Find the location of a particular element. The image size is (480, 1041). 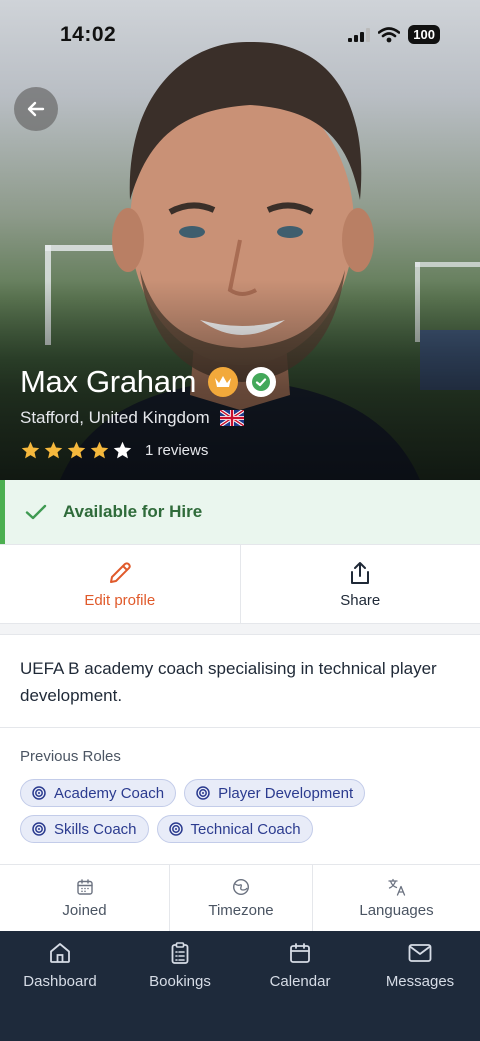

previous-roles-title: Previous Roles is located at coordinates (70, 756).